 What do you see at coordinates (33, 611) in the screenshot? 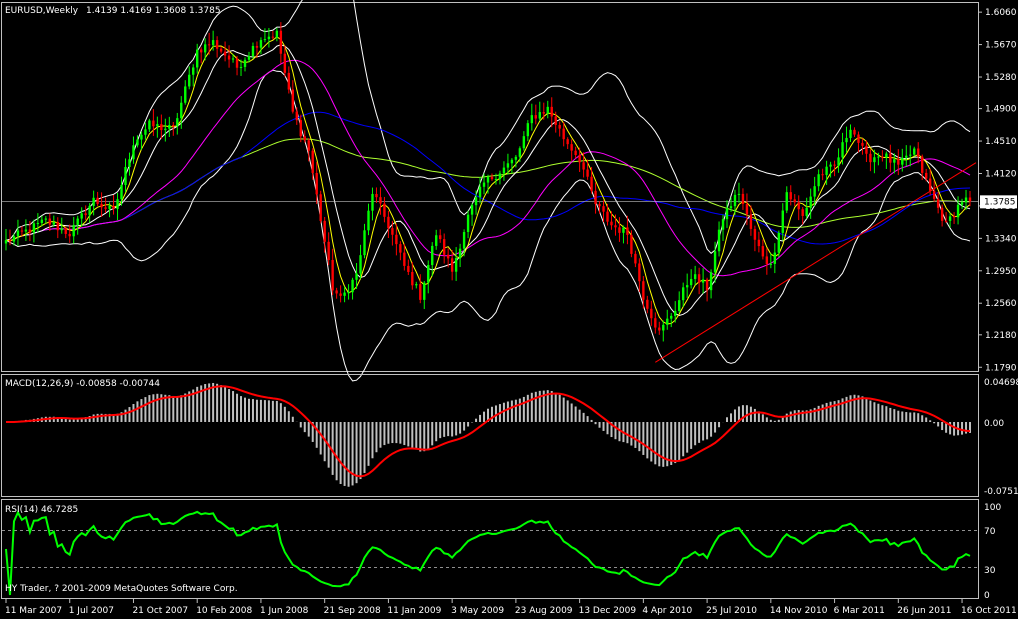
I see `date-tick-label: 11 Mar 2007` at bounding box center [33, 611].